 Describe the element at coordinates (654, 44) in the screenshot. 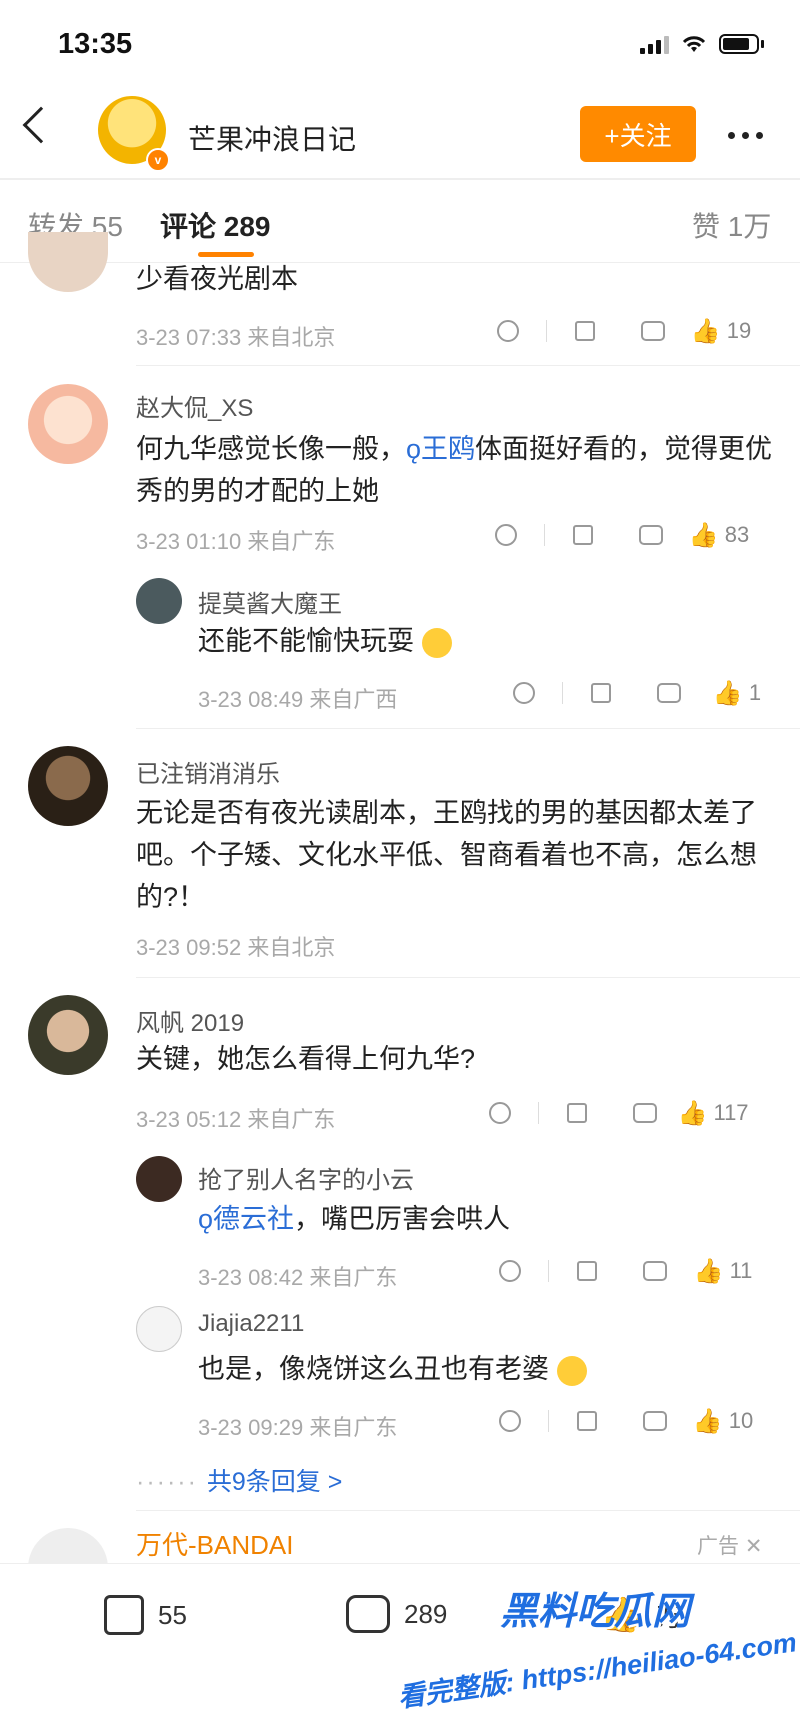

I see `signal-icon` at that location.